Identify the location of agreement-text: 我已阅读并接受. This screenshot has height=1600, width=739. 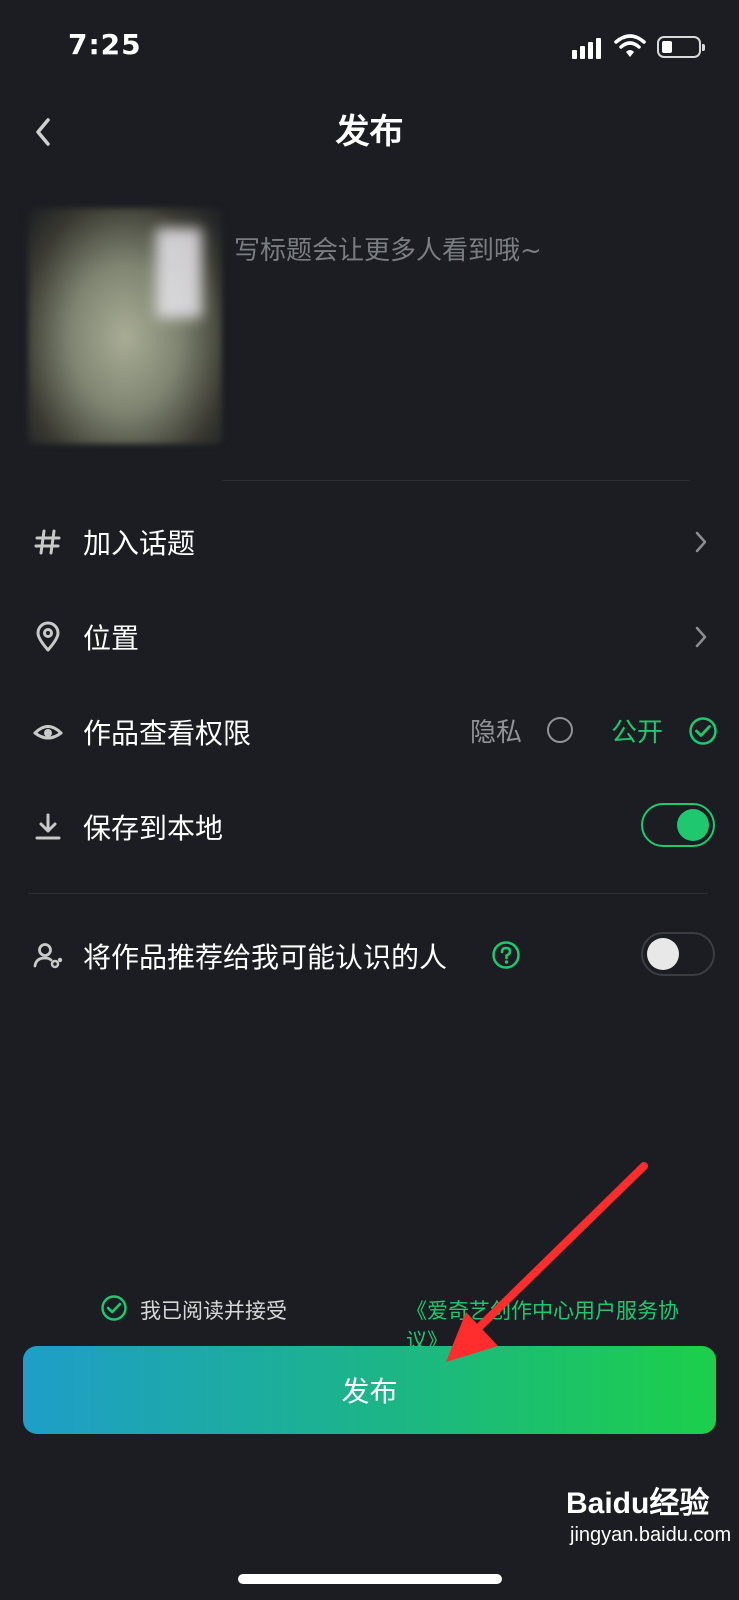
(213, 1311).